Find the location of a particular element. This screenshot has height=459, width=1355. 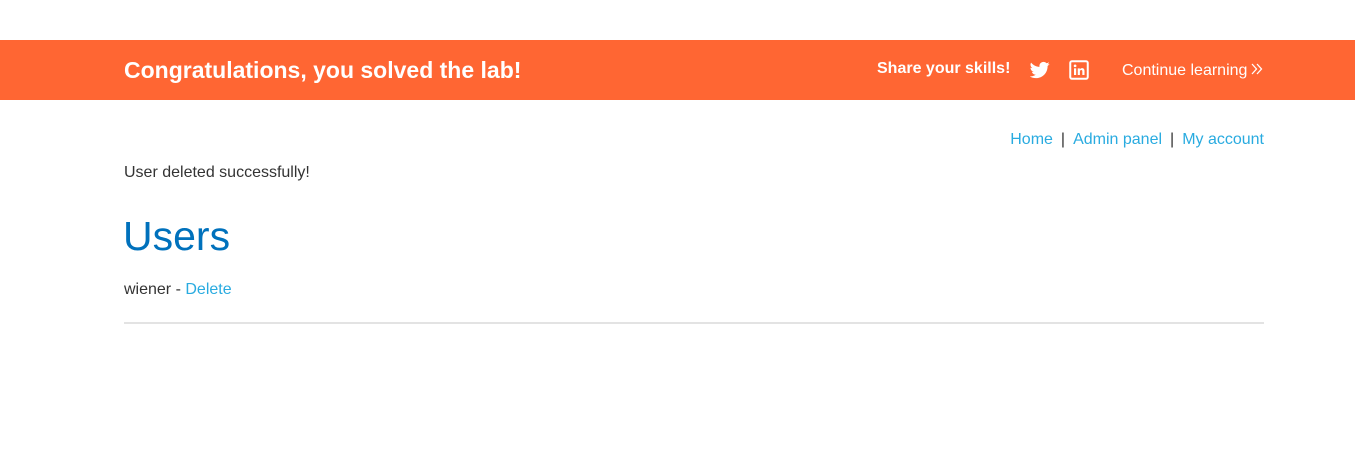

twitter-icon is located at coordinates (1040, 70).